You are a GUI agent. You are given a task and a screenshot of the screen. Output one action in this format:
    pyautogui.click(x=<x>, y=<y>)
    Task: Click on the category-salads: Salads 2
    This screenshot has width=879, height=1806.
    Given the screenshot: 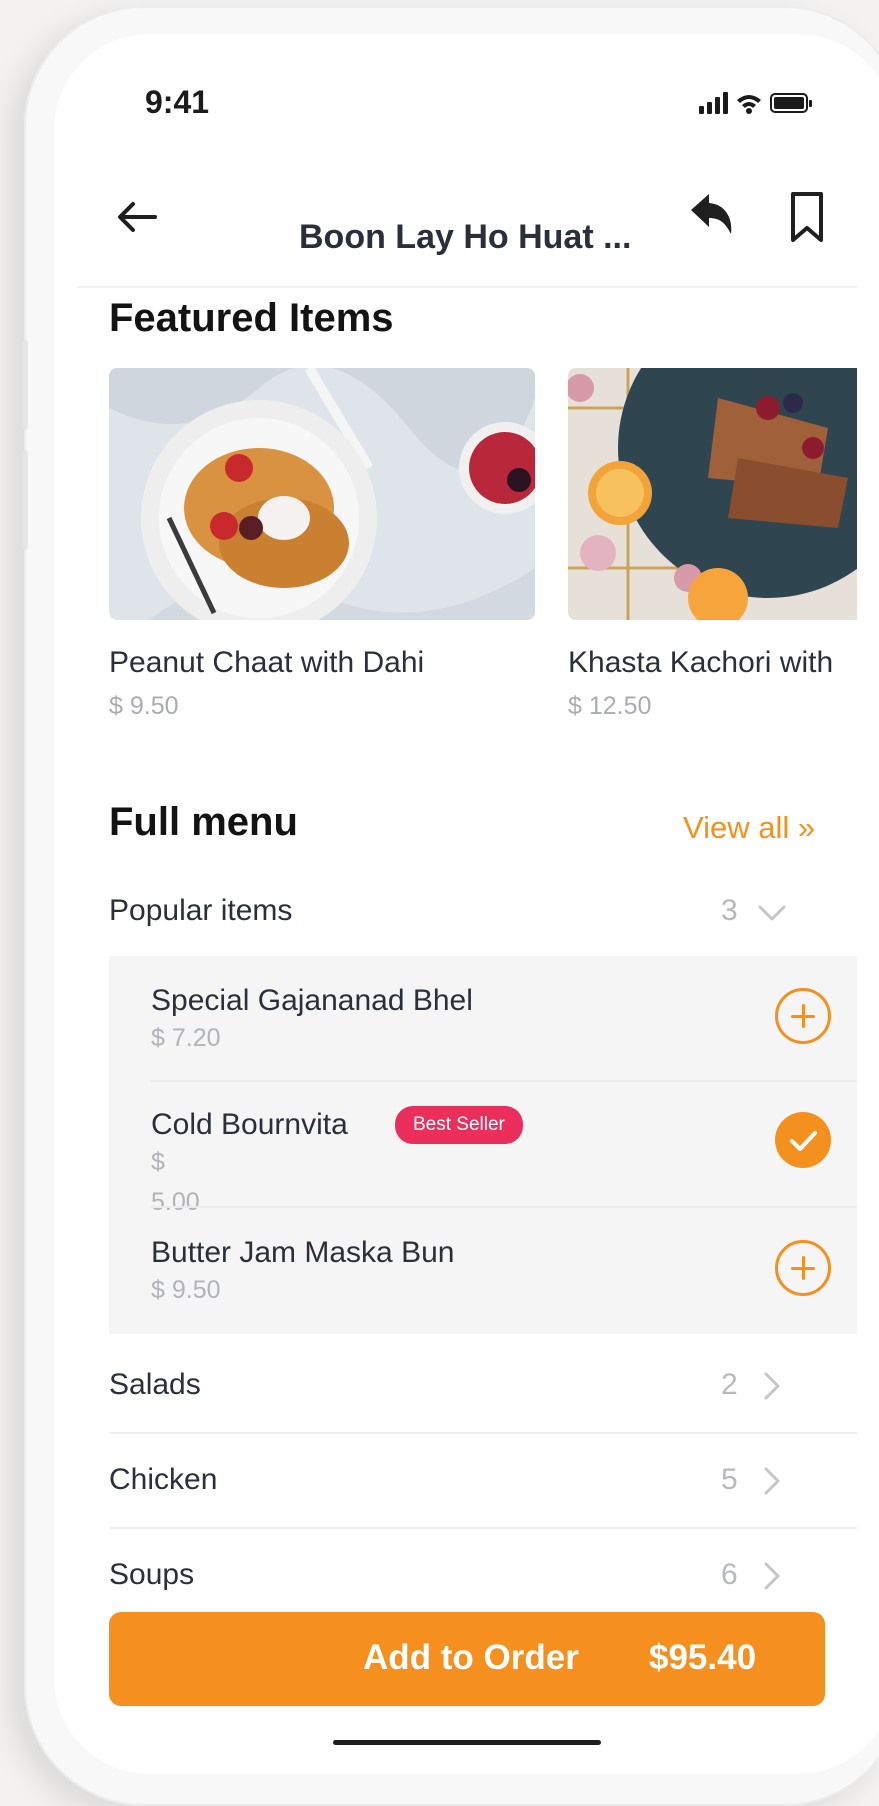 What is the action you would take?
    pyautogui.click(x=483, y=1384)
    